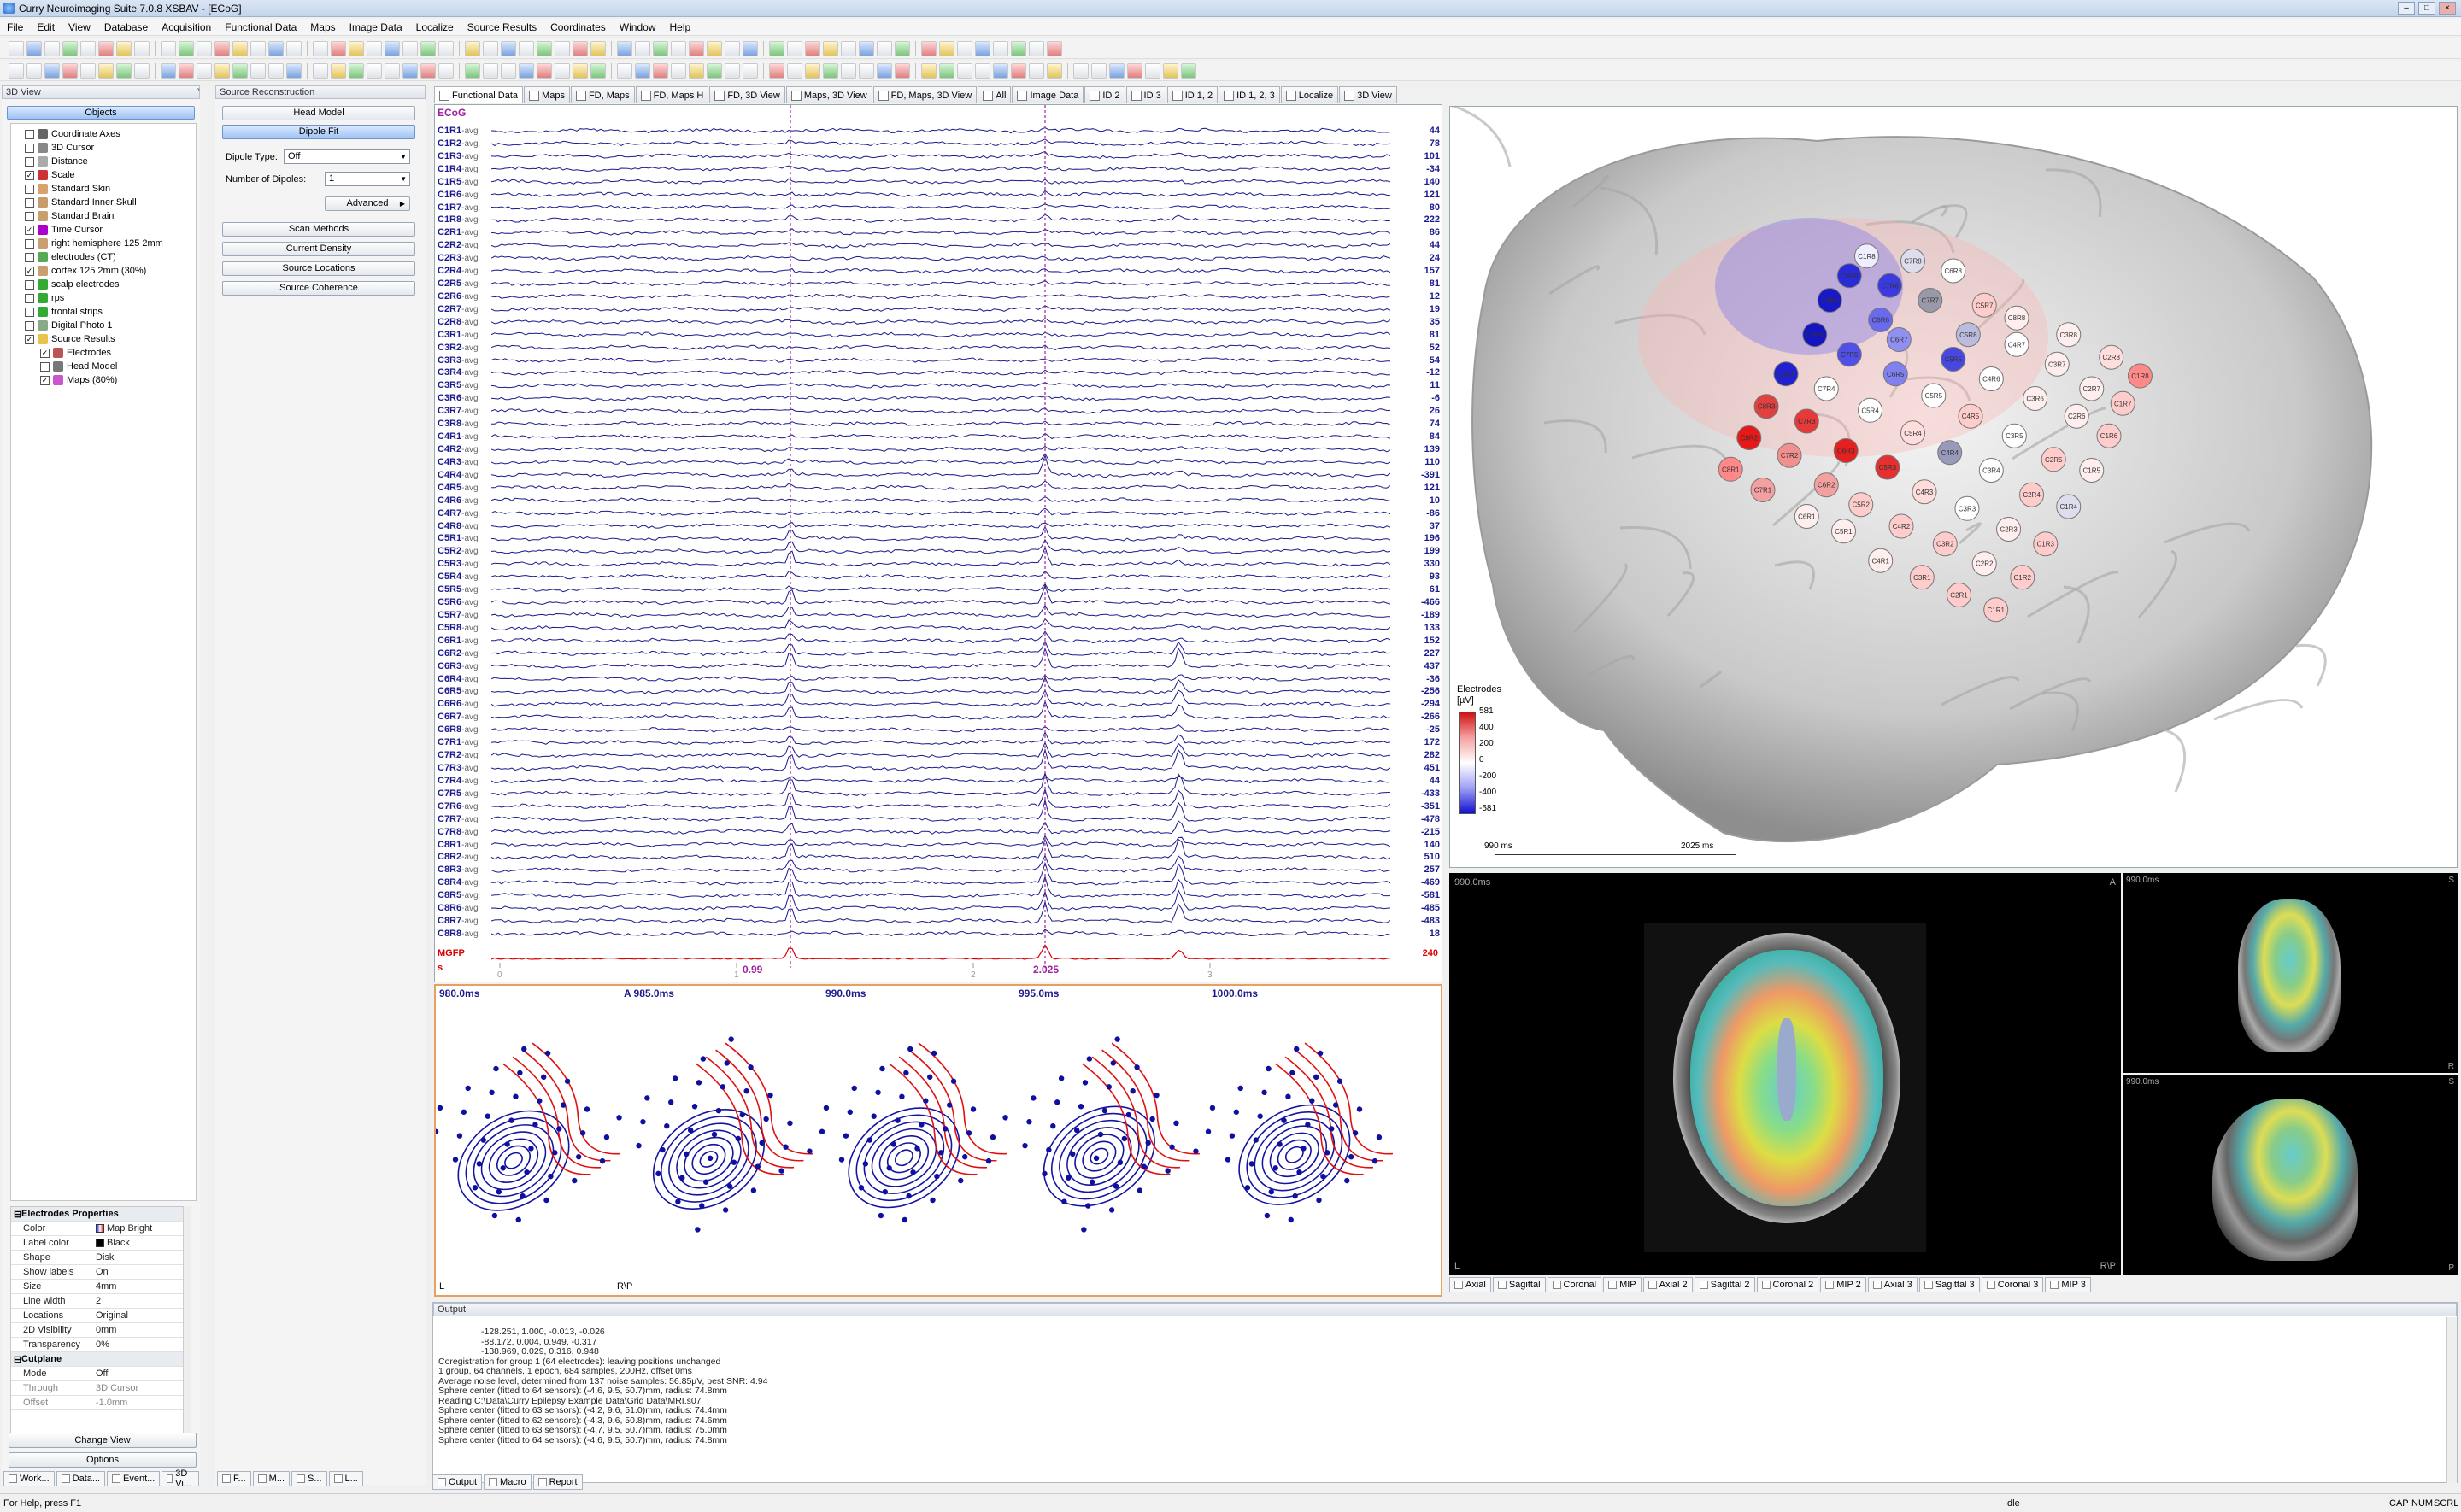 Image resolution: width=2461 pixels, height=1512 pixels. Describe the element at coordinates (2017, 344) in the screenshot. I see `electrode-marker: C4R7` at that location.